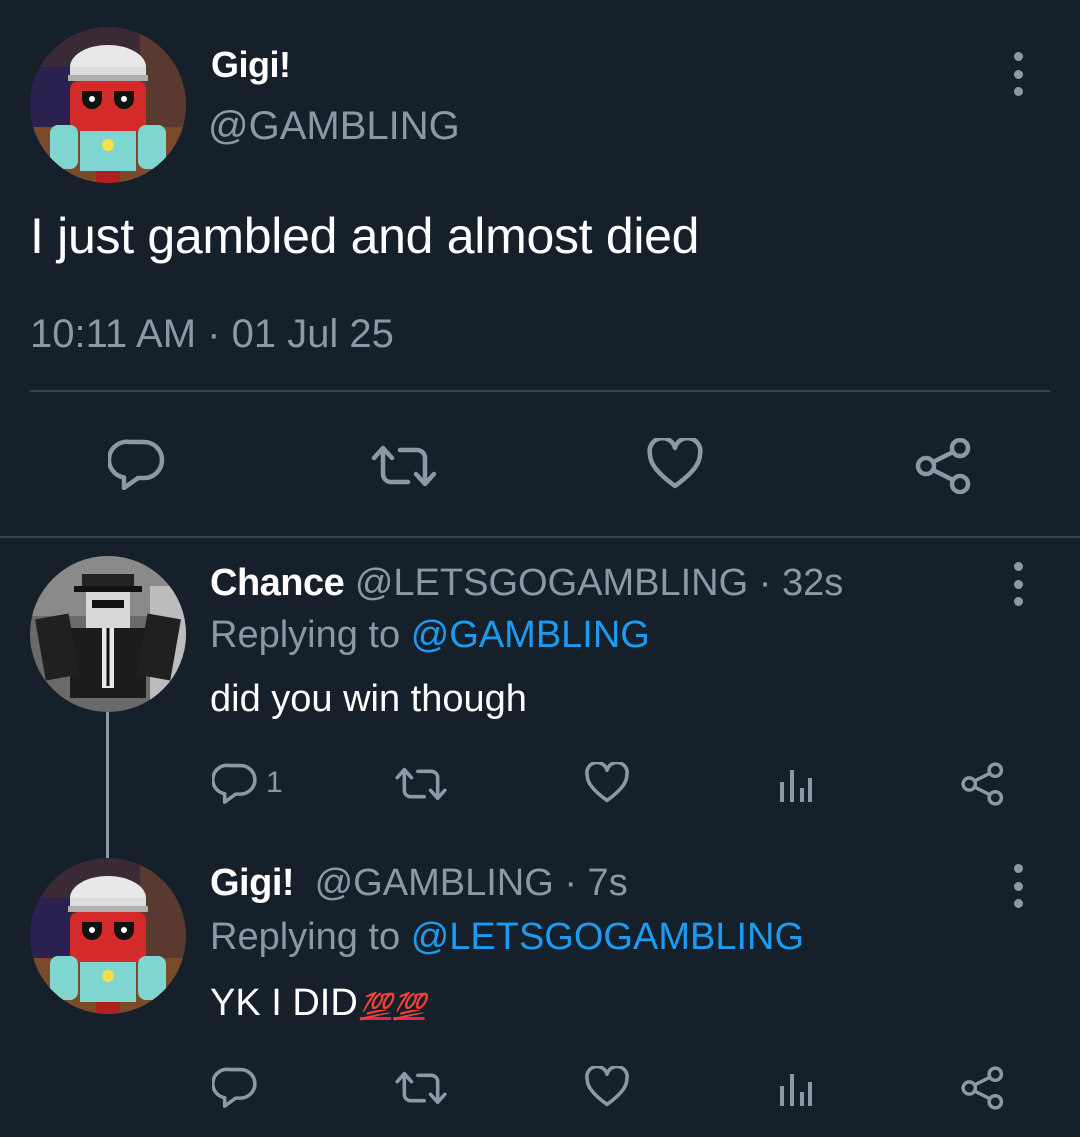 The image size is (1080, 1137). What do you see at coordinates (596, 883) in the screenshot?
I see `reply-time: · 7s` at bounding box center [596, 883].